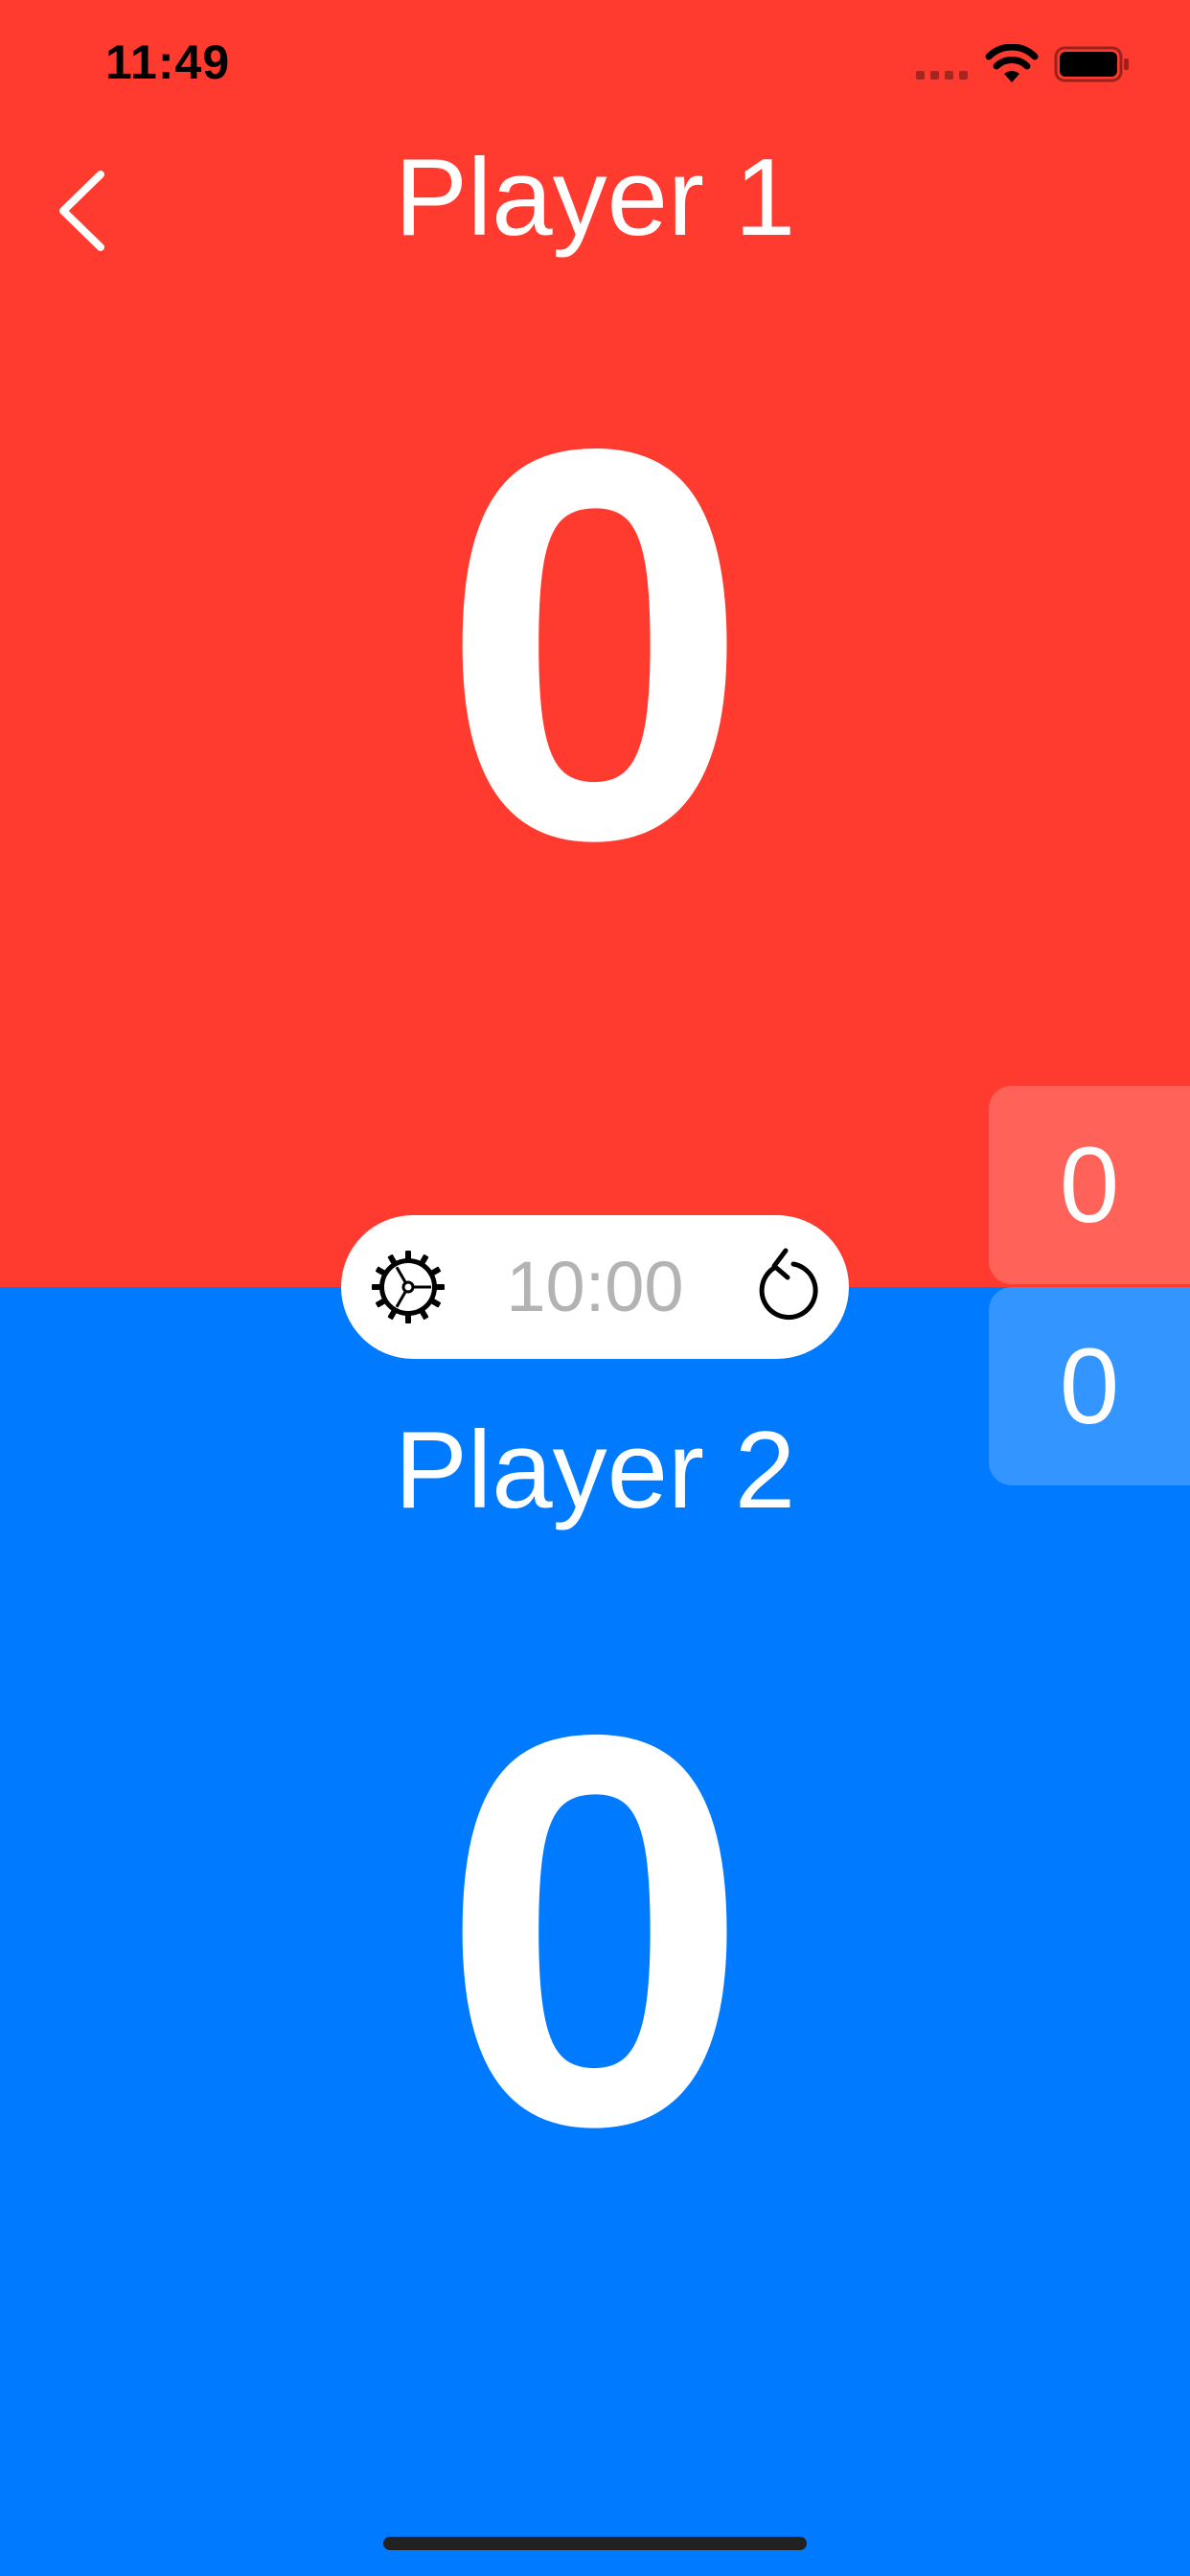 Image resolution: width=1190 pixels, height=2576 pixels. I want to click on gear-icon, so click(408, 1287).